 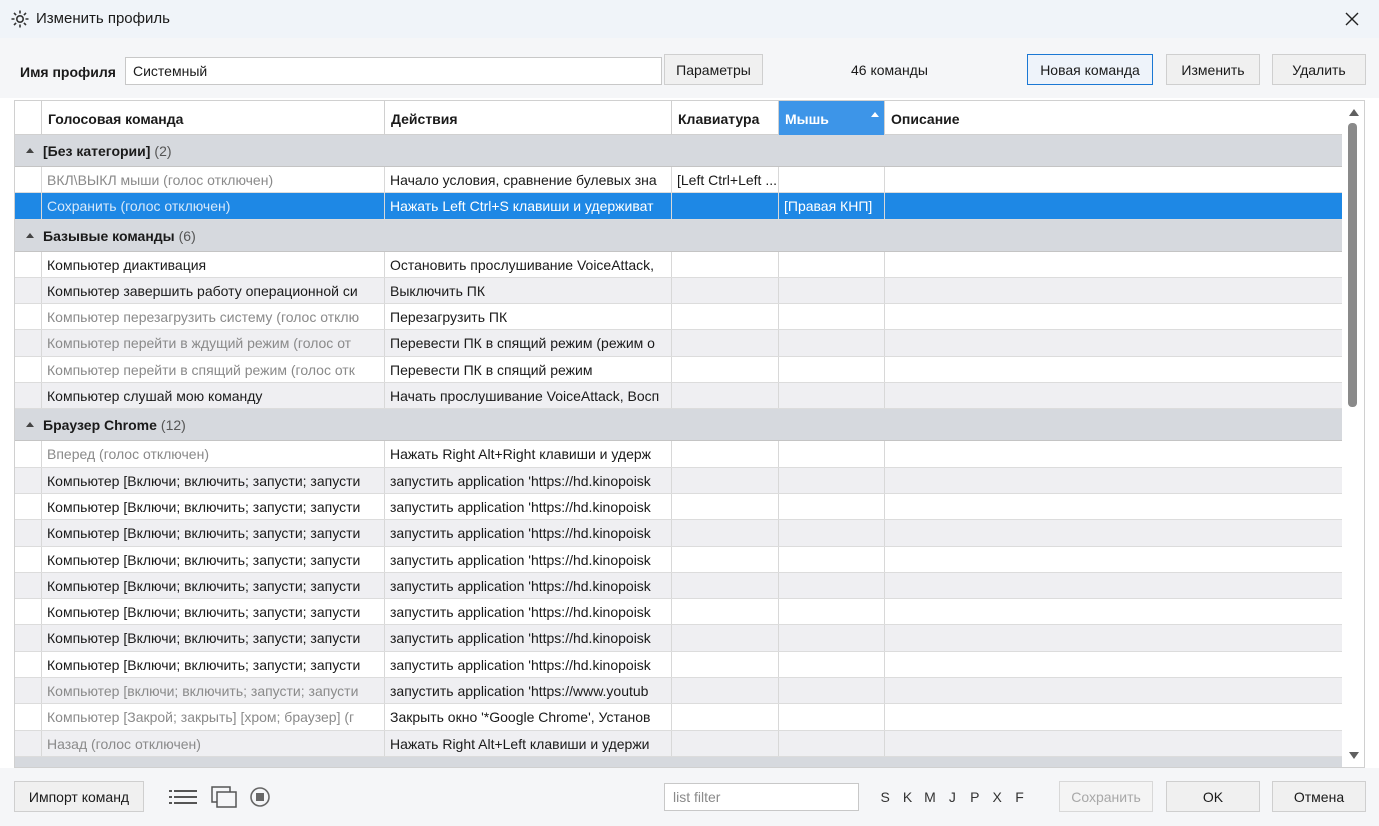 What do you see at coordinates (213, 264) in the screenshot?
I see `cell-voice-command: Компьютер диактивация` at bounding box center [213, 264].